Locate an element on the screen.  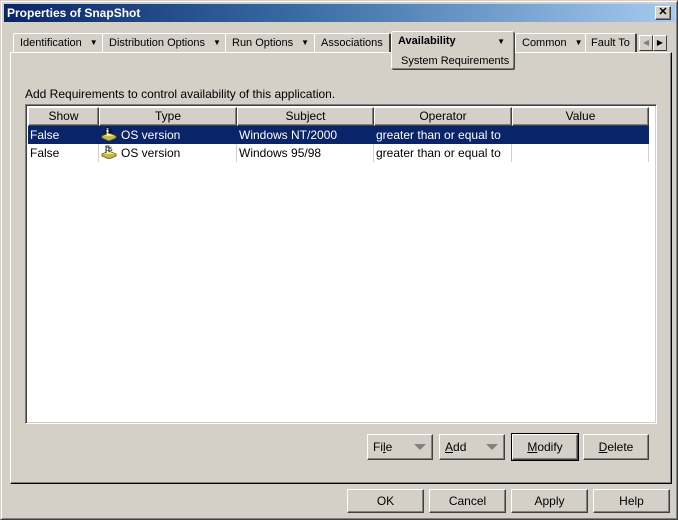
tab-associations: Associations is located at coordinates (352, 43).